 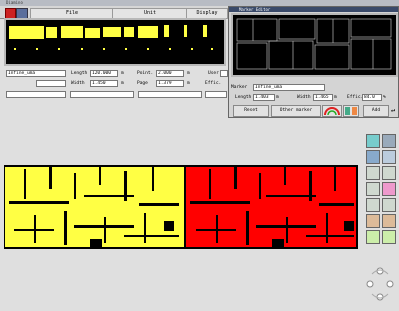 I want to click on arrange-tool-icon, so click(x=373, y=173).